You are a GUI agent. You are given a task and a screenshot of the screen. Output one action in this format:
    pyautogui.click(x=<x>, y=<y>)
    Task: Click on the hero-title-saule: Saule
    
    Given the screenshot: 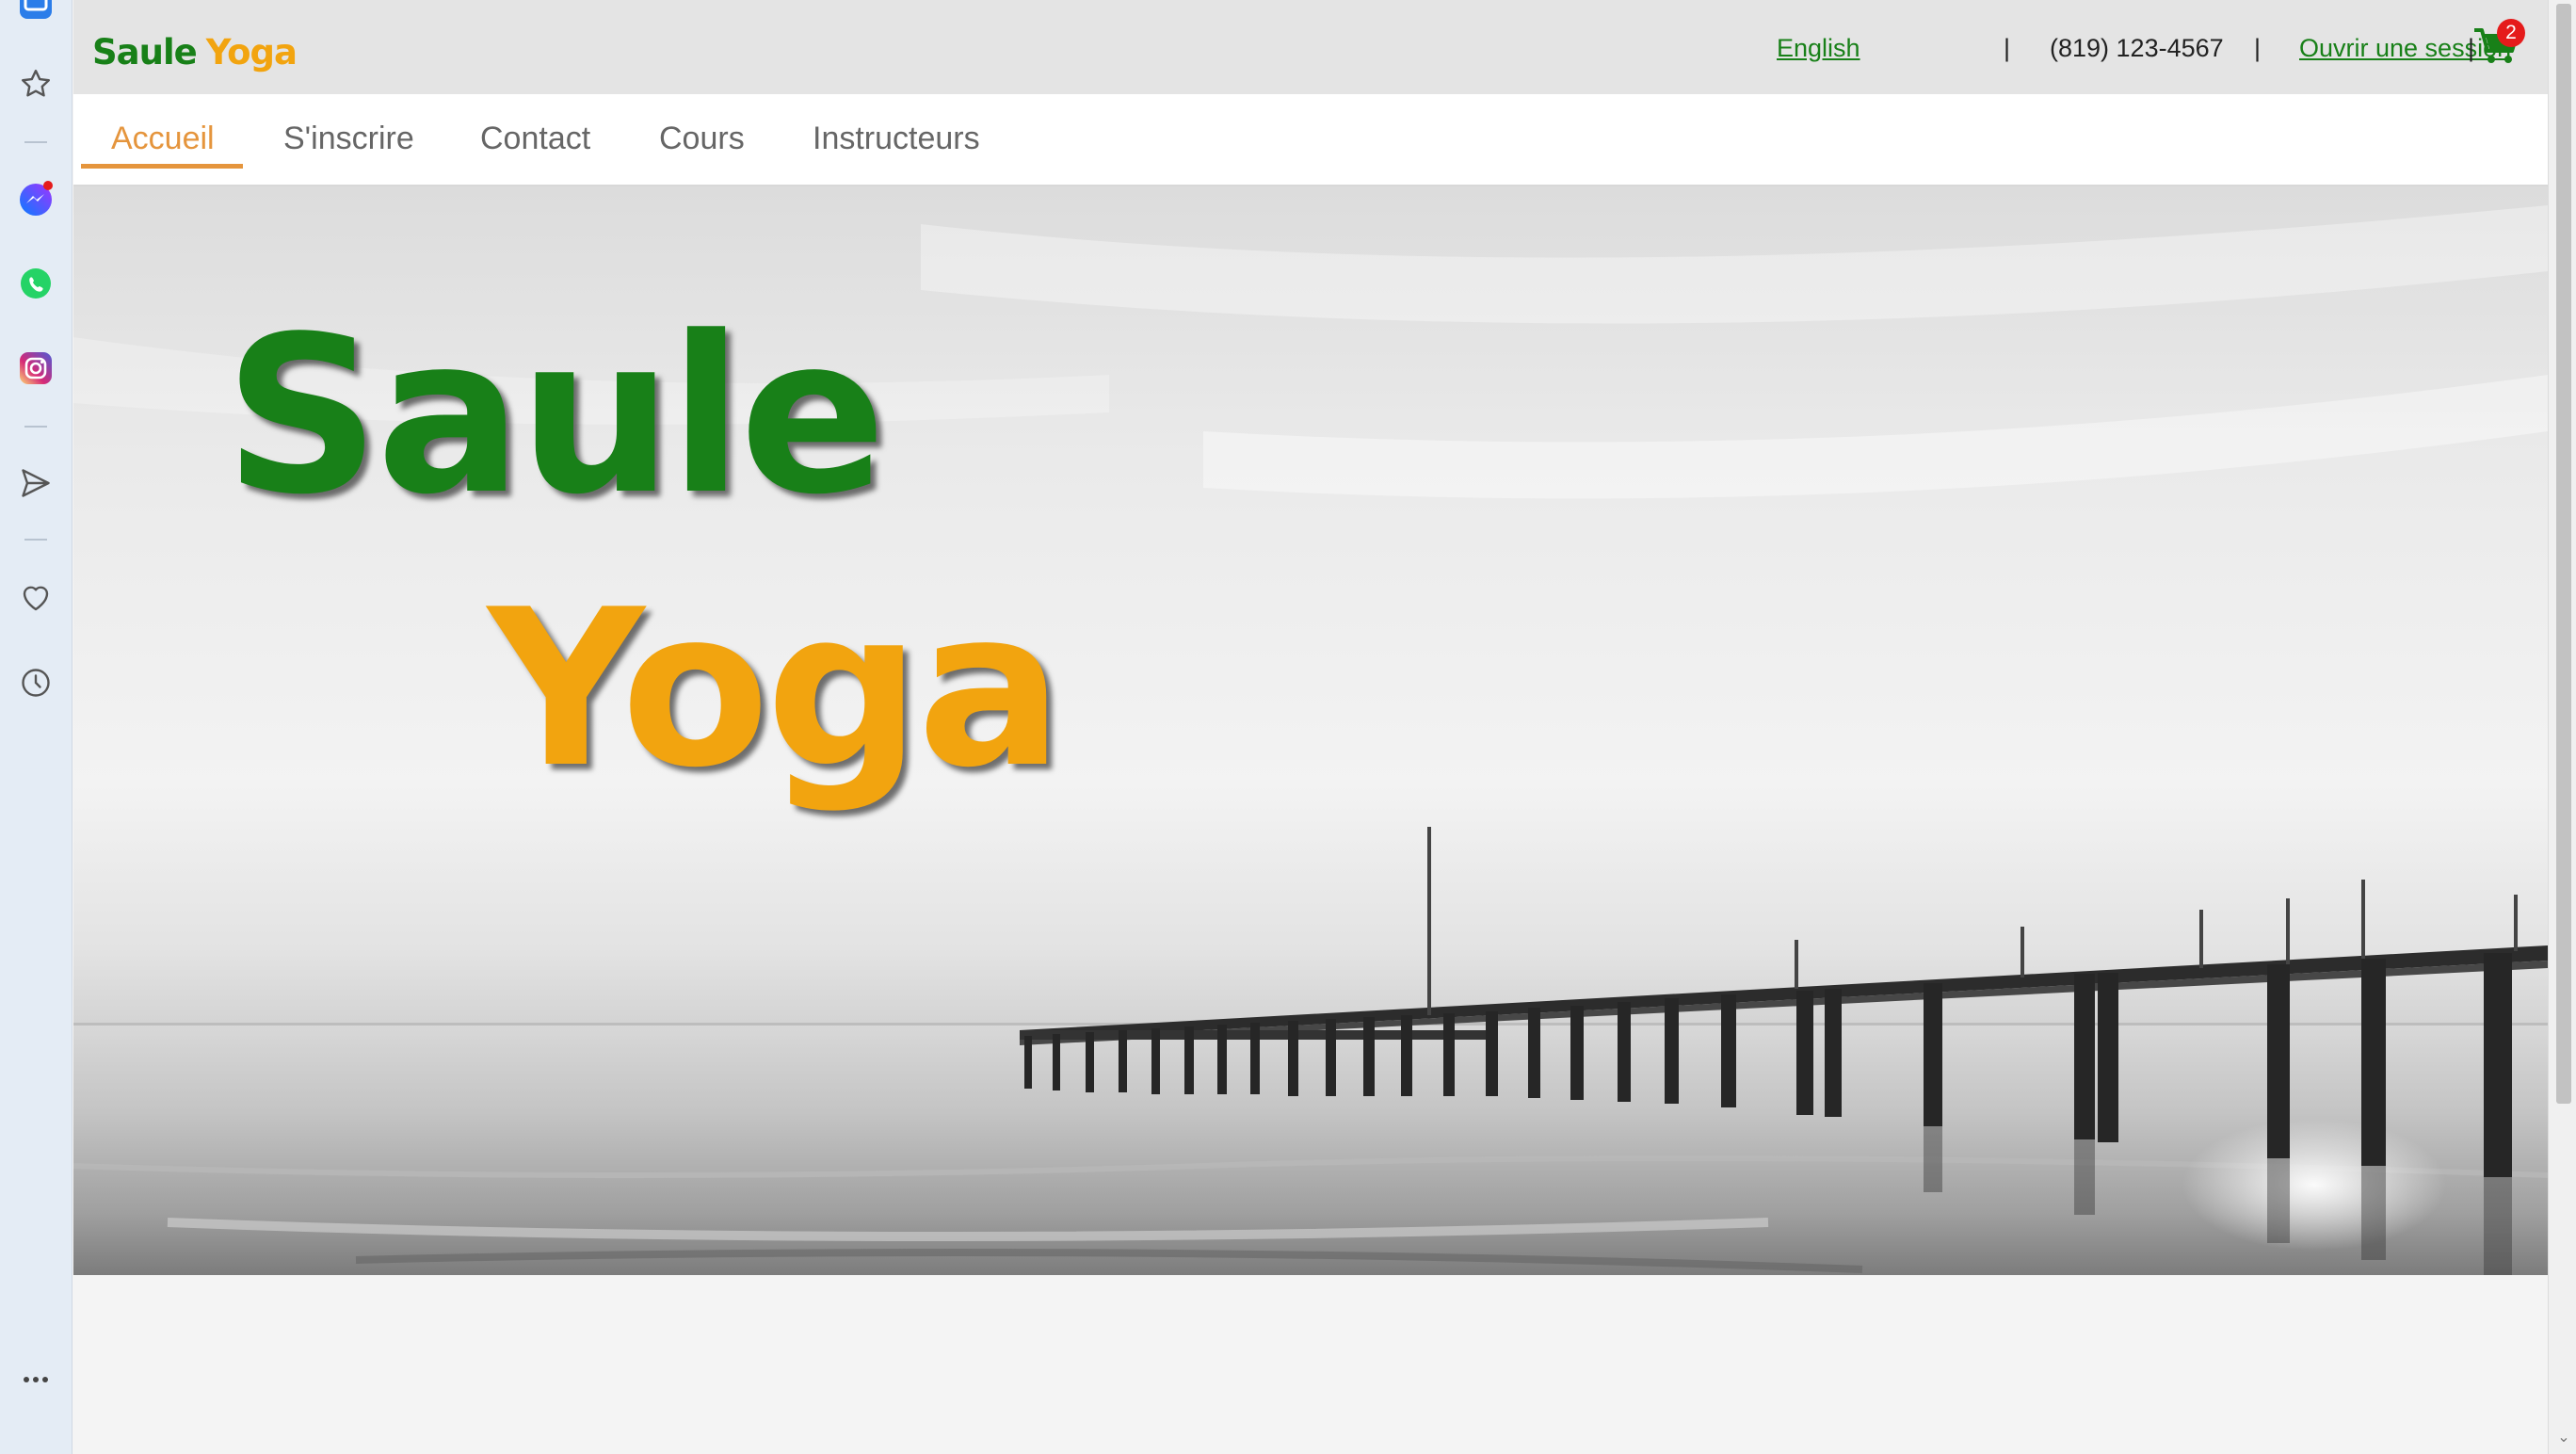 What is the action you would take?
    pyautogui.click(x=555, y=416)
    